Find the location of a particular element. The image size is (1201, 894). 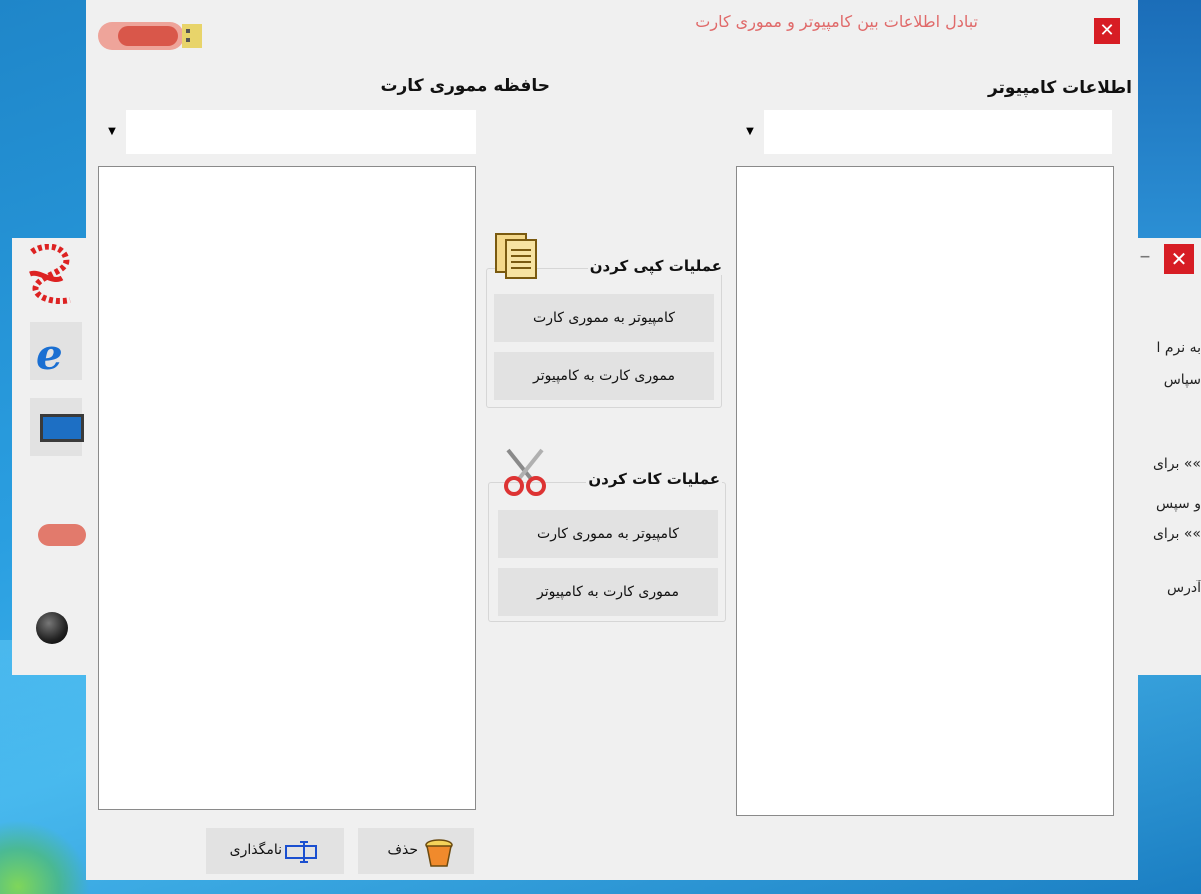

copy-group-title: عملیات کپی کردن is located at coordinates (655, 266).